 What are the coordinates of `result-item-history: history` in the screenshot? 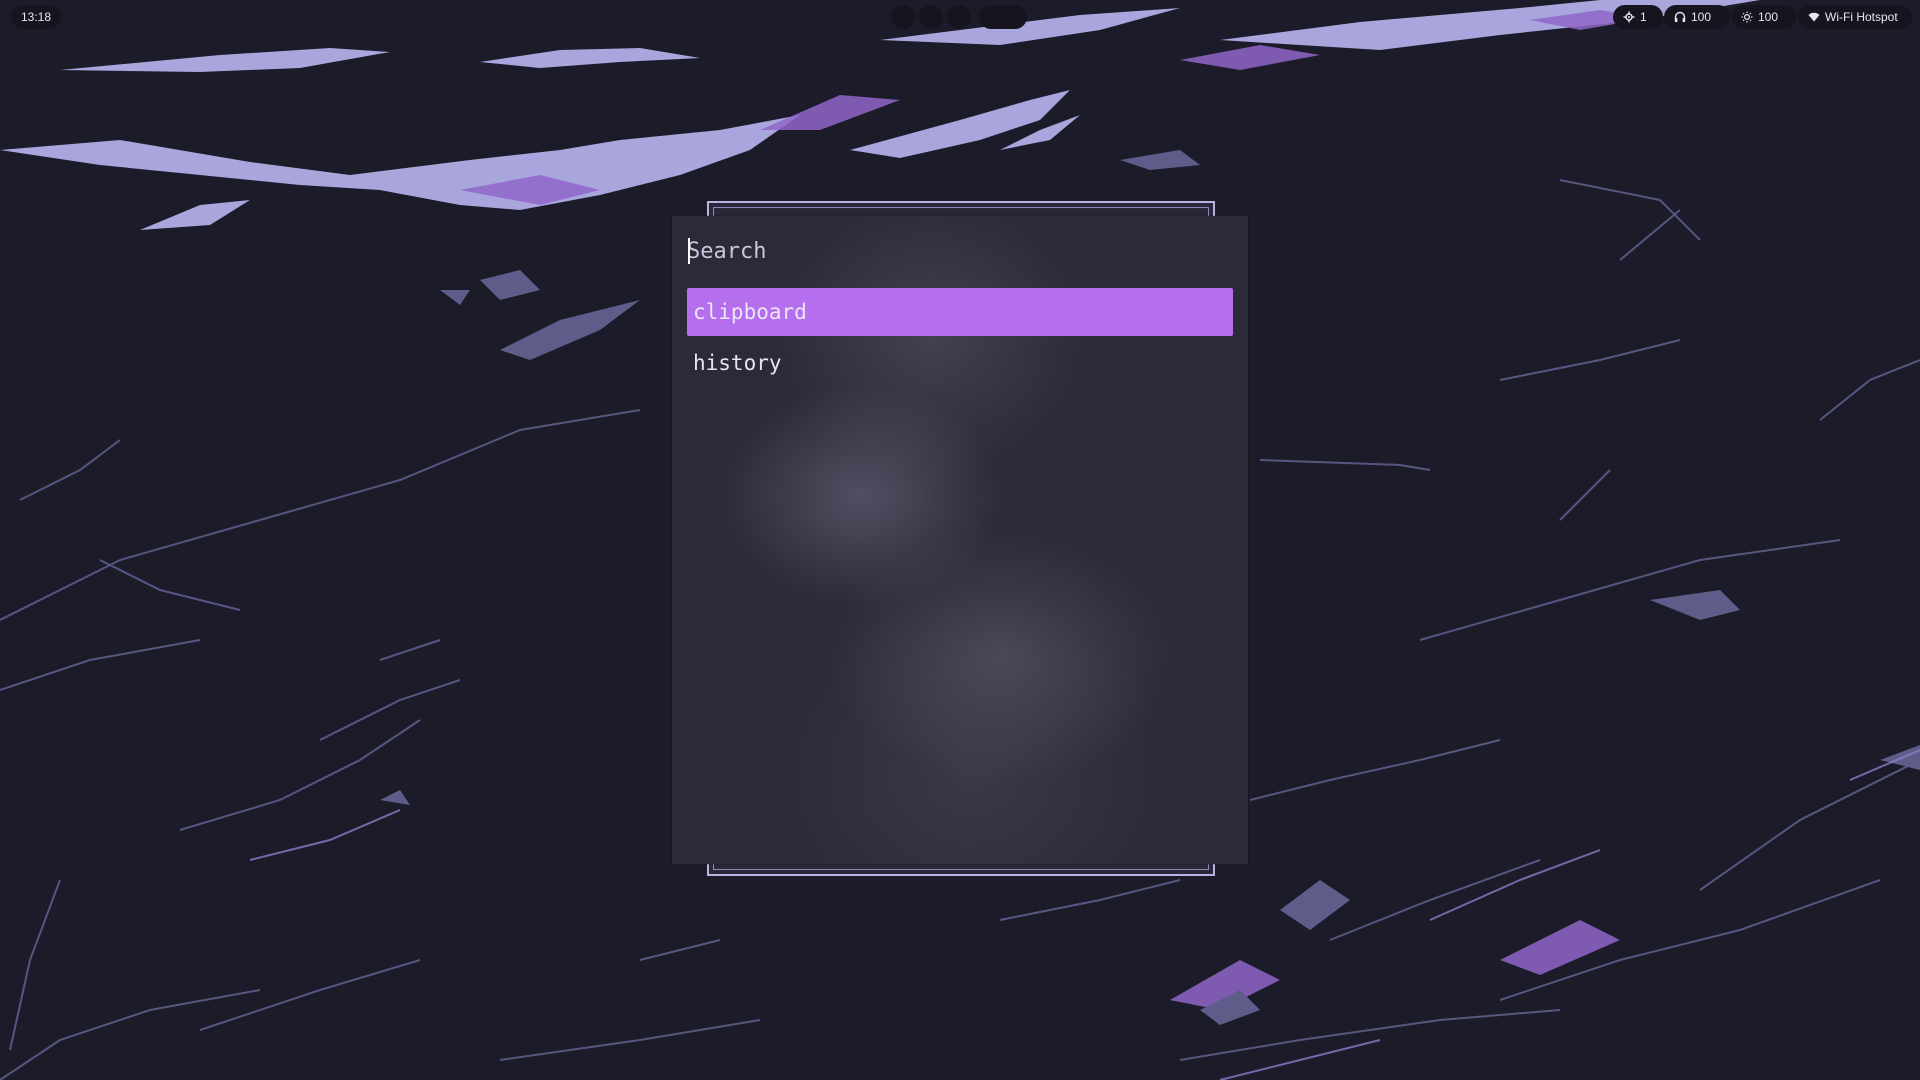 It's located at (960, 363).